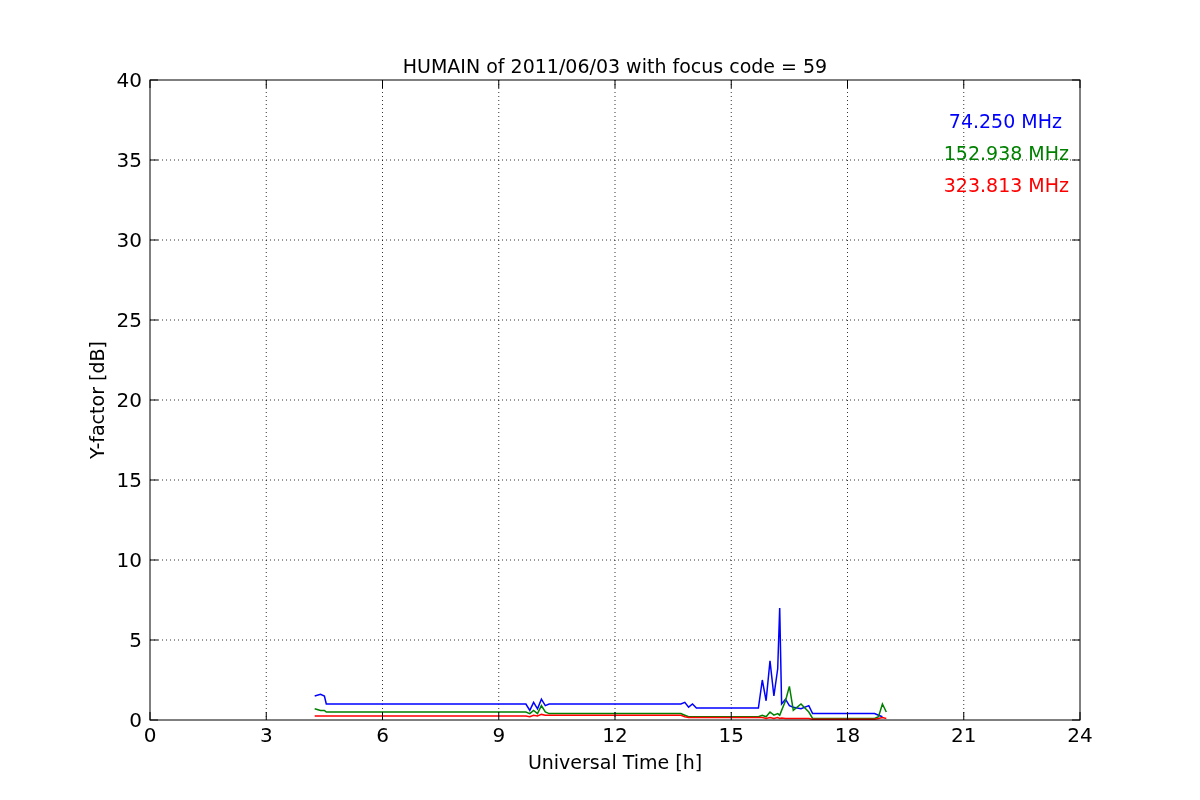  I want to click on legend-label: 323.813 MHz, so click(1006, 185).